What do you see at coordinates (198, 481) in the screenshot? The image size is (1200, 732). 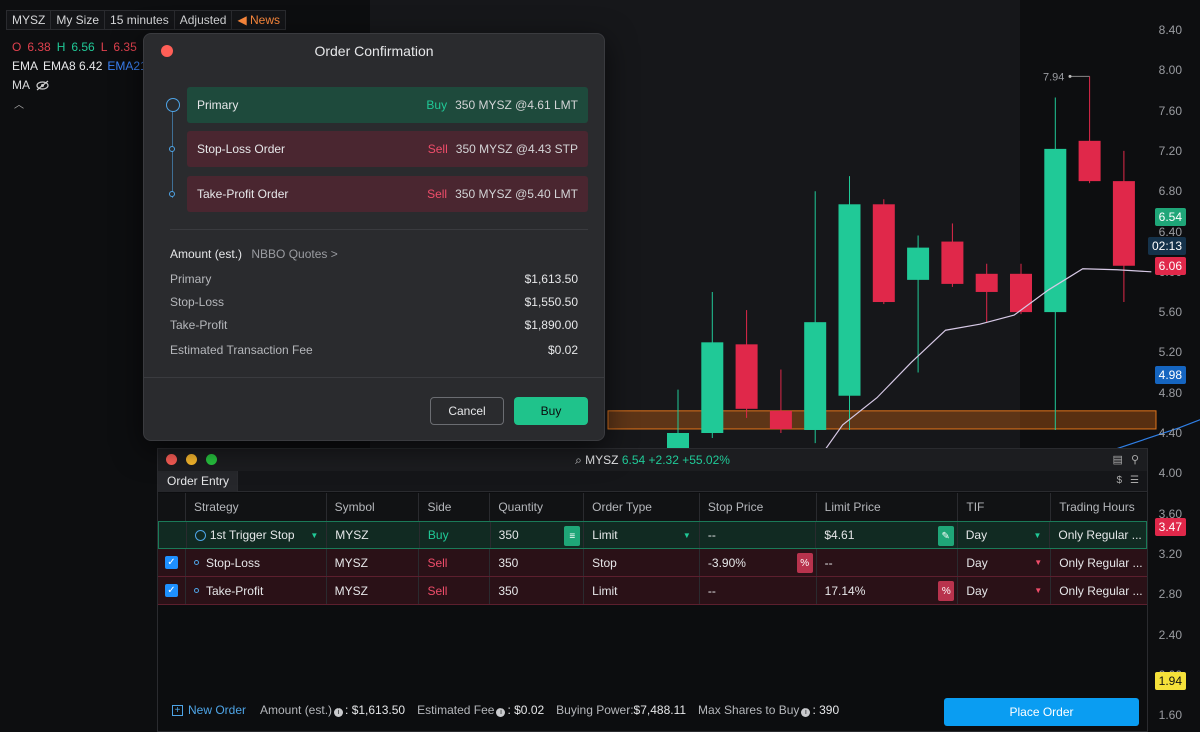 I see `tab-order-entry: Order Entry` at bounding box center [198, 481].